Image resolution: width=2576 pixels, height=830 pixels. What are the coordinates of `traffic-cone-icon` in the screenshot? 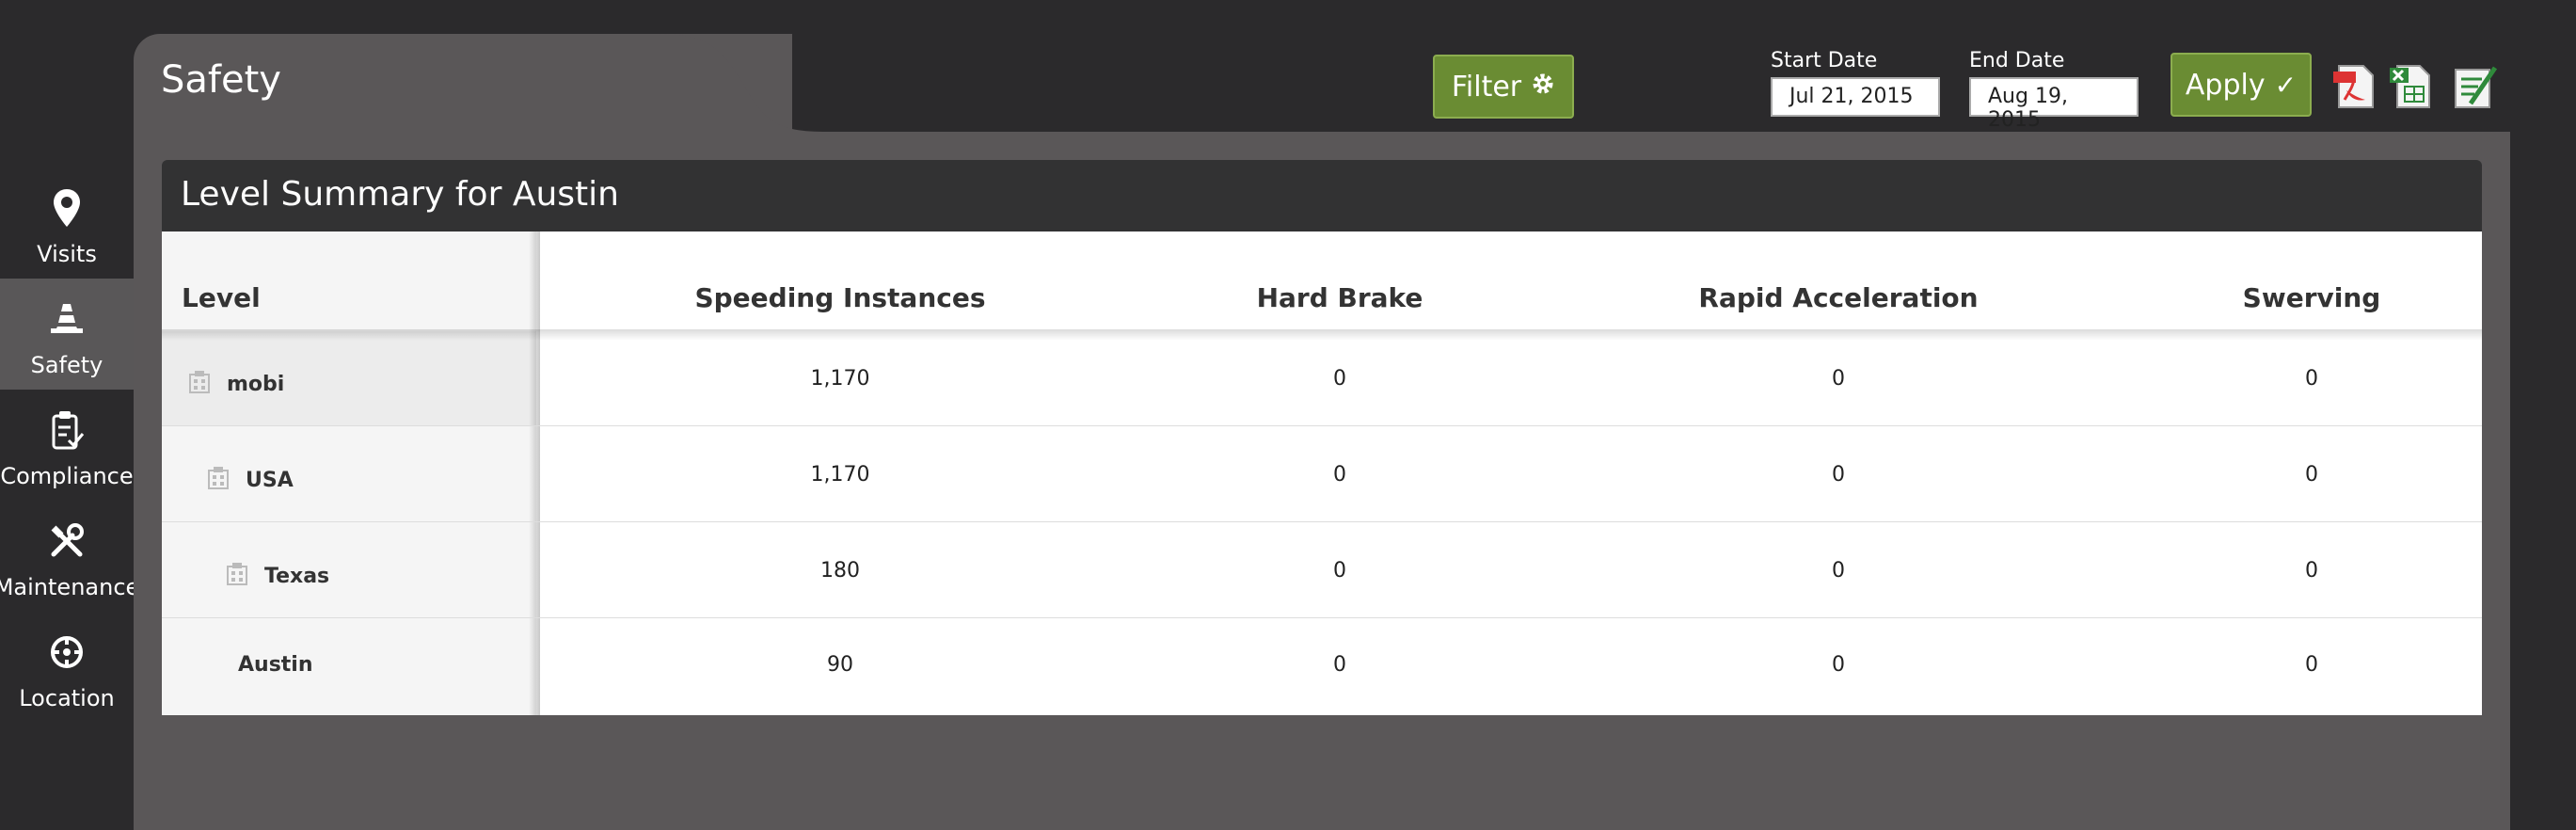 It's located at (67, 319).